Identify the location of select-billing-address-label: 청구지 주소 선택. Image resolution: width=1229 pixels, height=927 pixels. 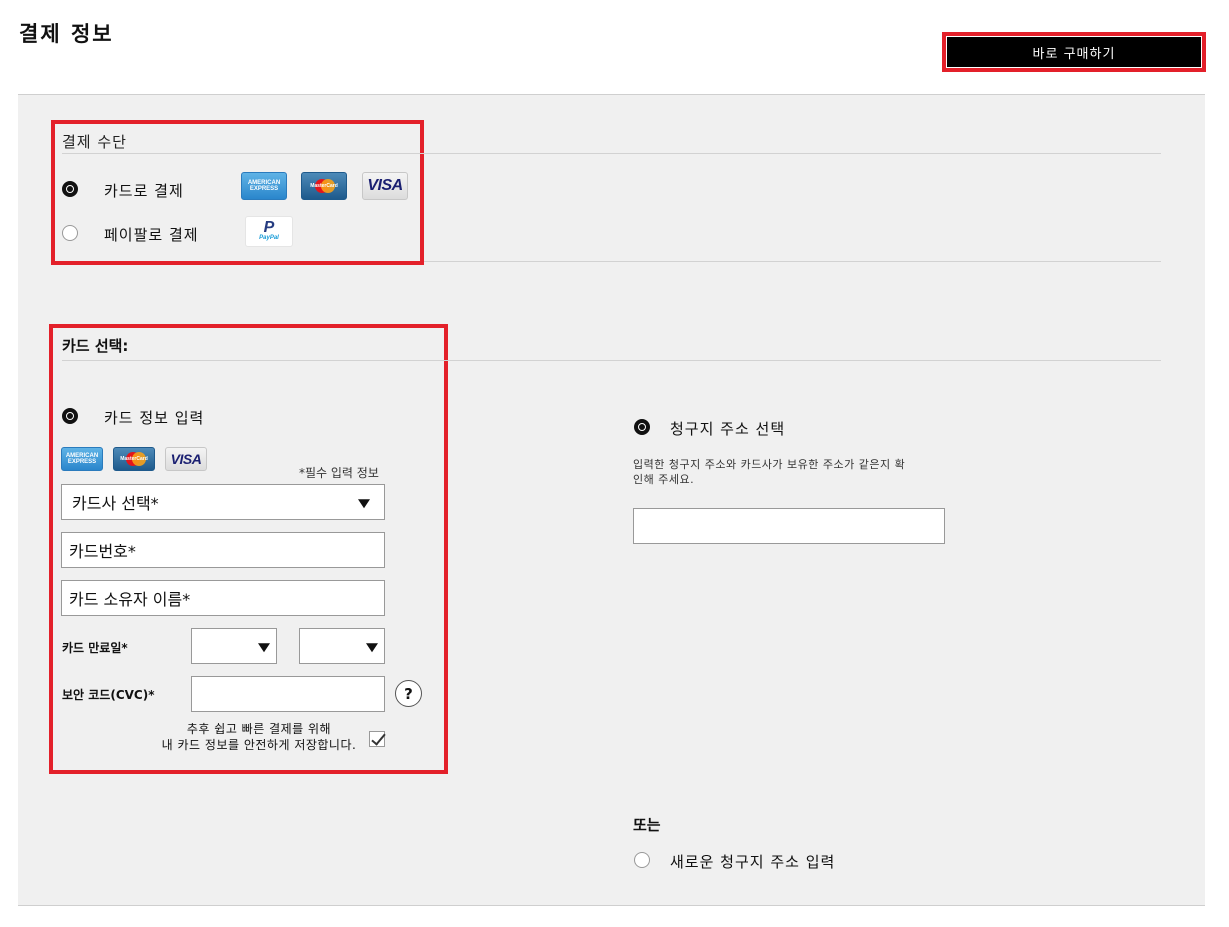
(727, 428).